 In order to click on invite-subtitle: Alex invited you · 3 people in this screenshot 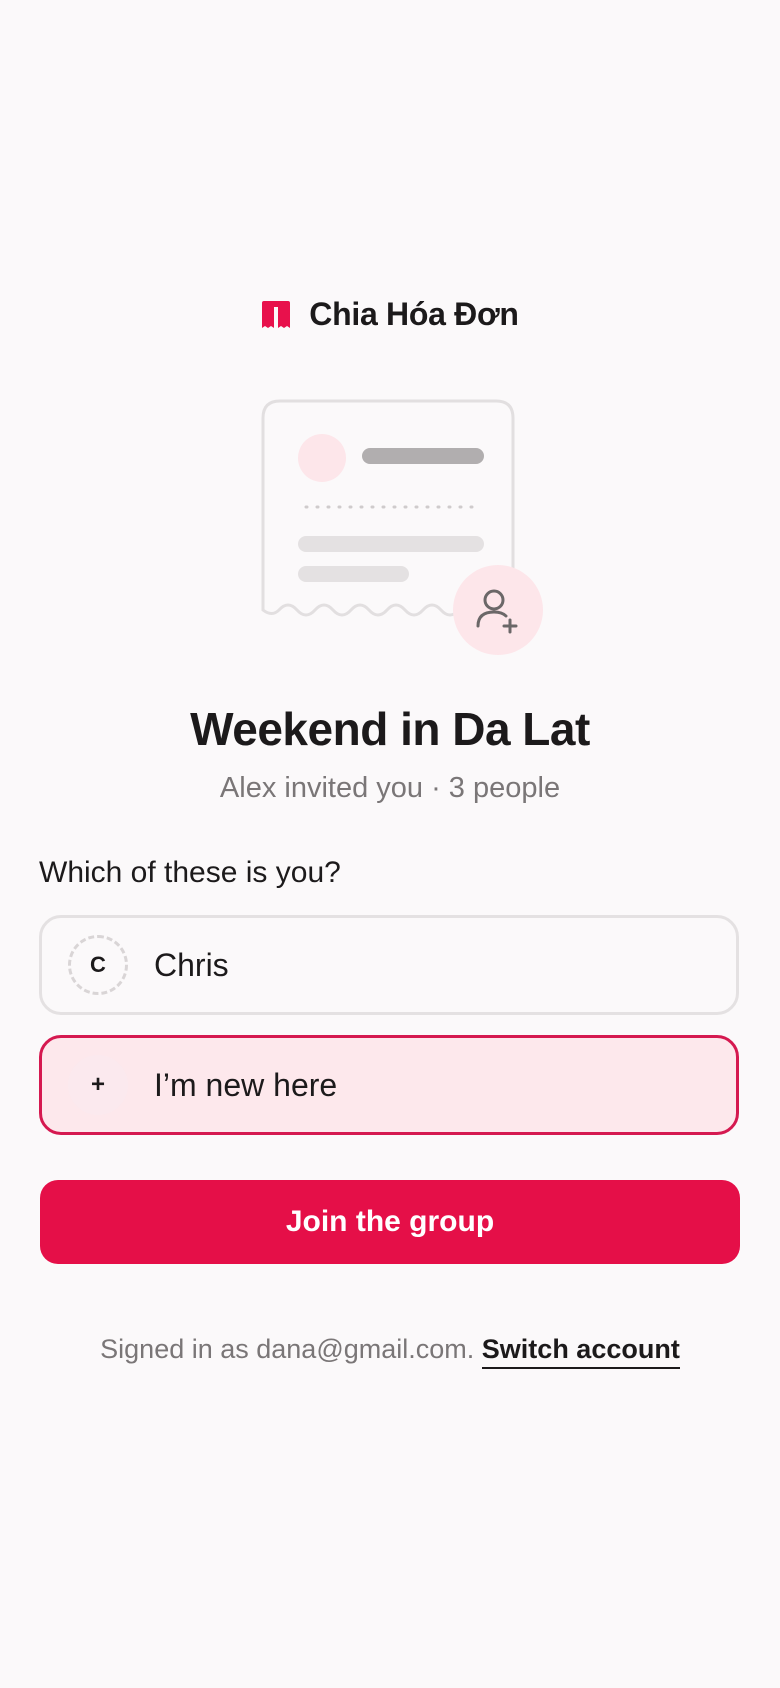, I will do `click(390, 788)`.